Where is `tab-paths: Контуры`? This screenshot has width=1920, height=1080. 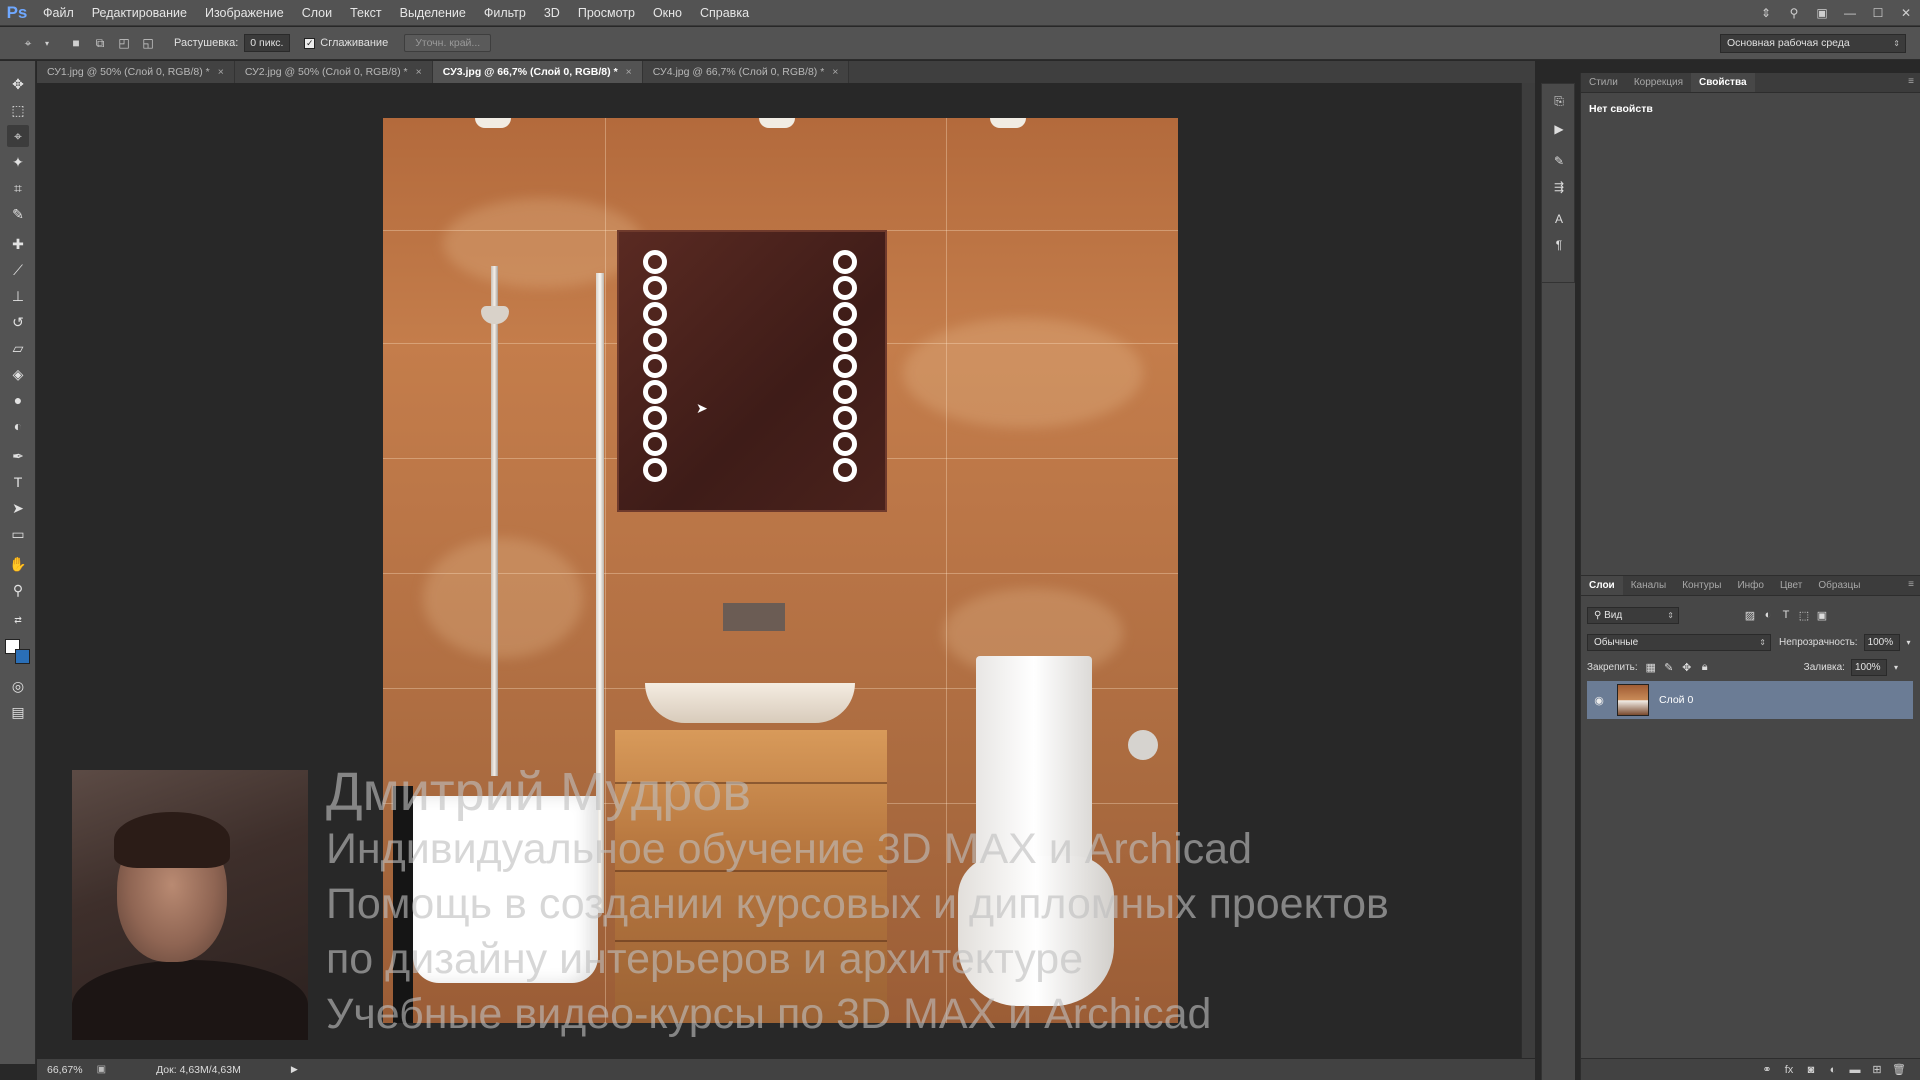 tab-paths: Контуры is located at coordinates (1701, 585).